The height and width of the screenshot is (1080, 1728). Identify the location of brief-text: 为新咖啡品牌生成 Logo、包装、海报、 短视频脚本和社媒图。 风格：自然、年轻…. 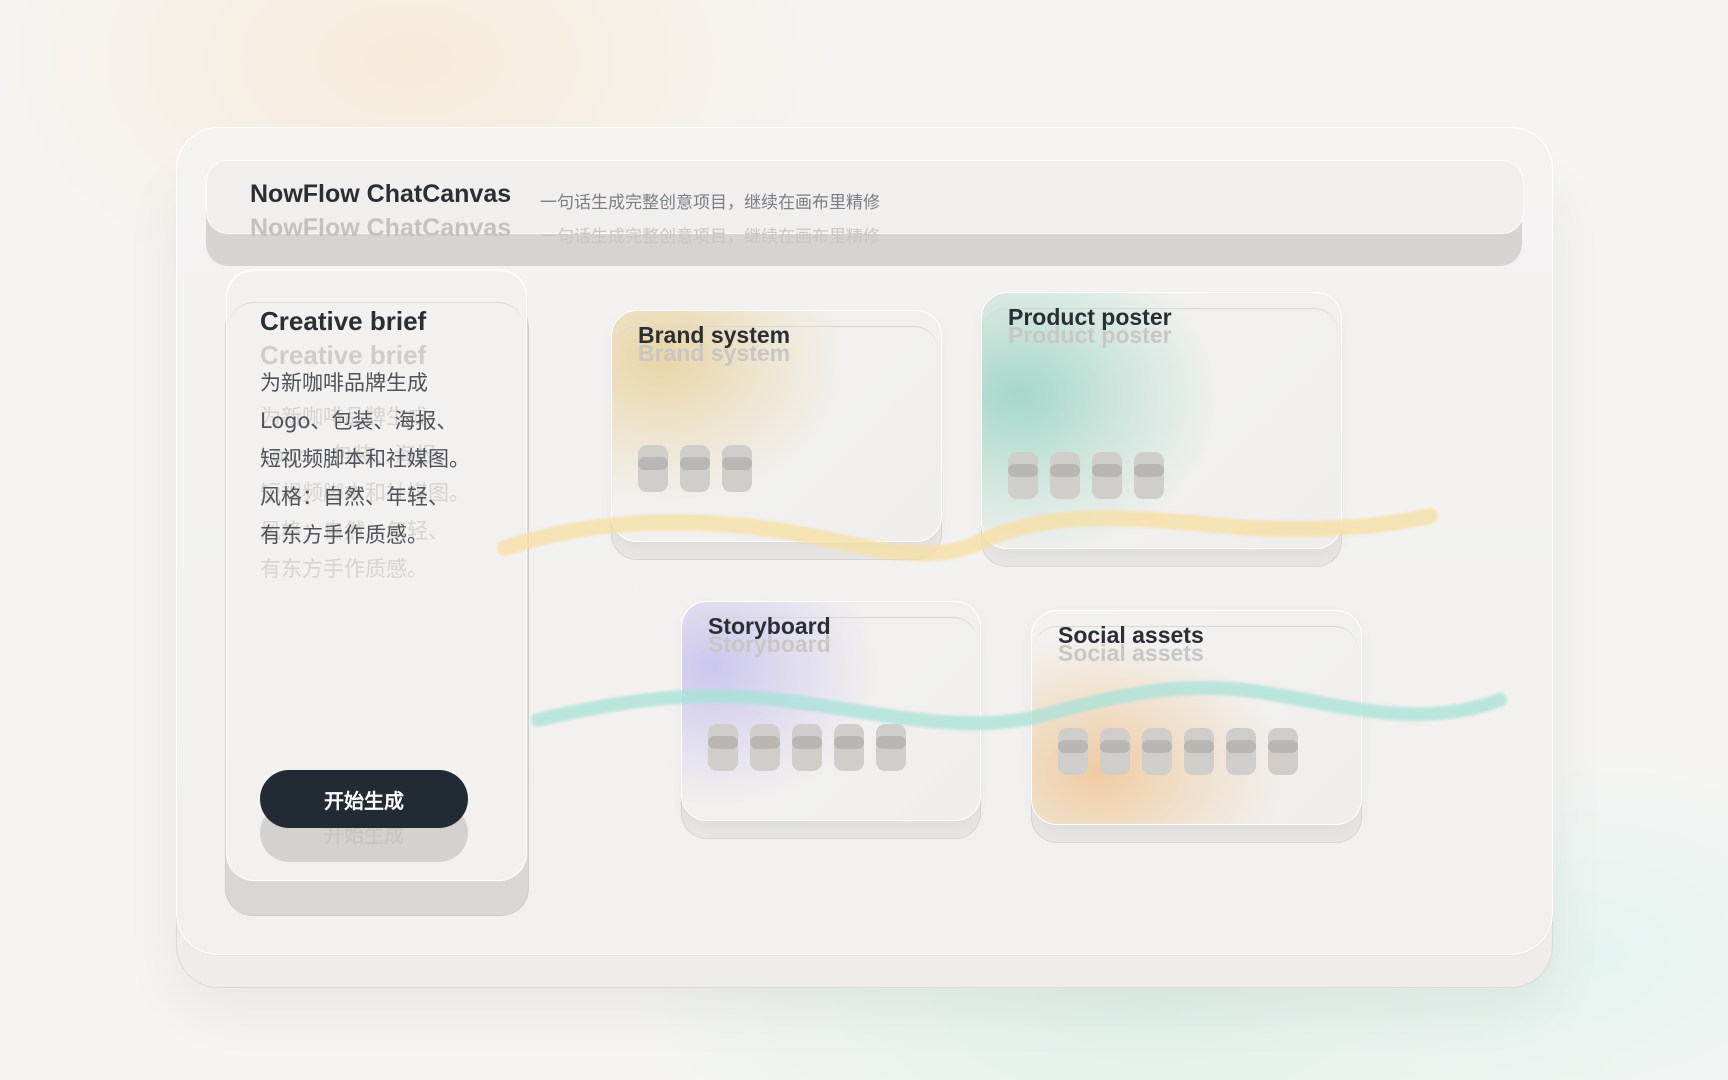
(380, 459).